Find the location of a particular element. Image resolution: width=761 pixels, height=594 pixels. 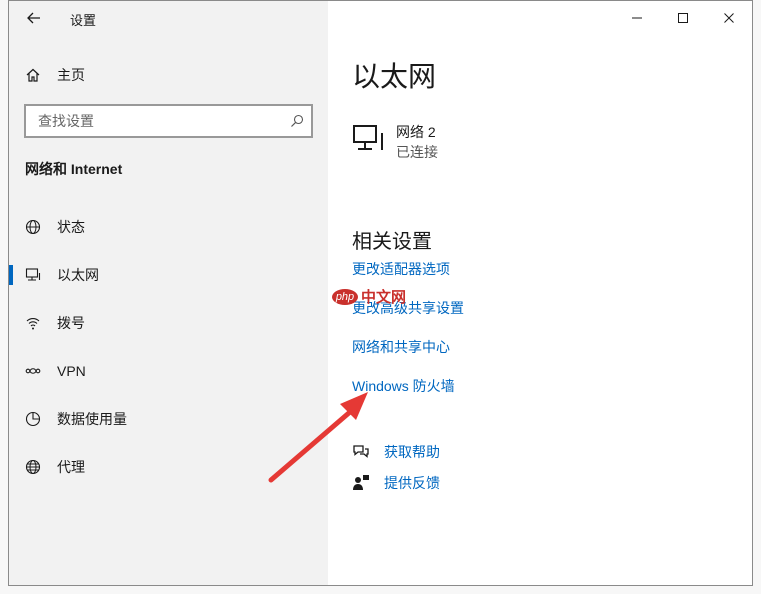

feedback-icon is located at coordinates (361, 482).